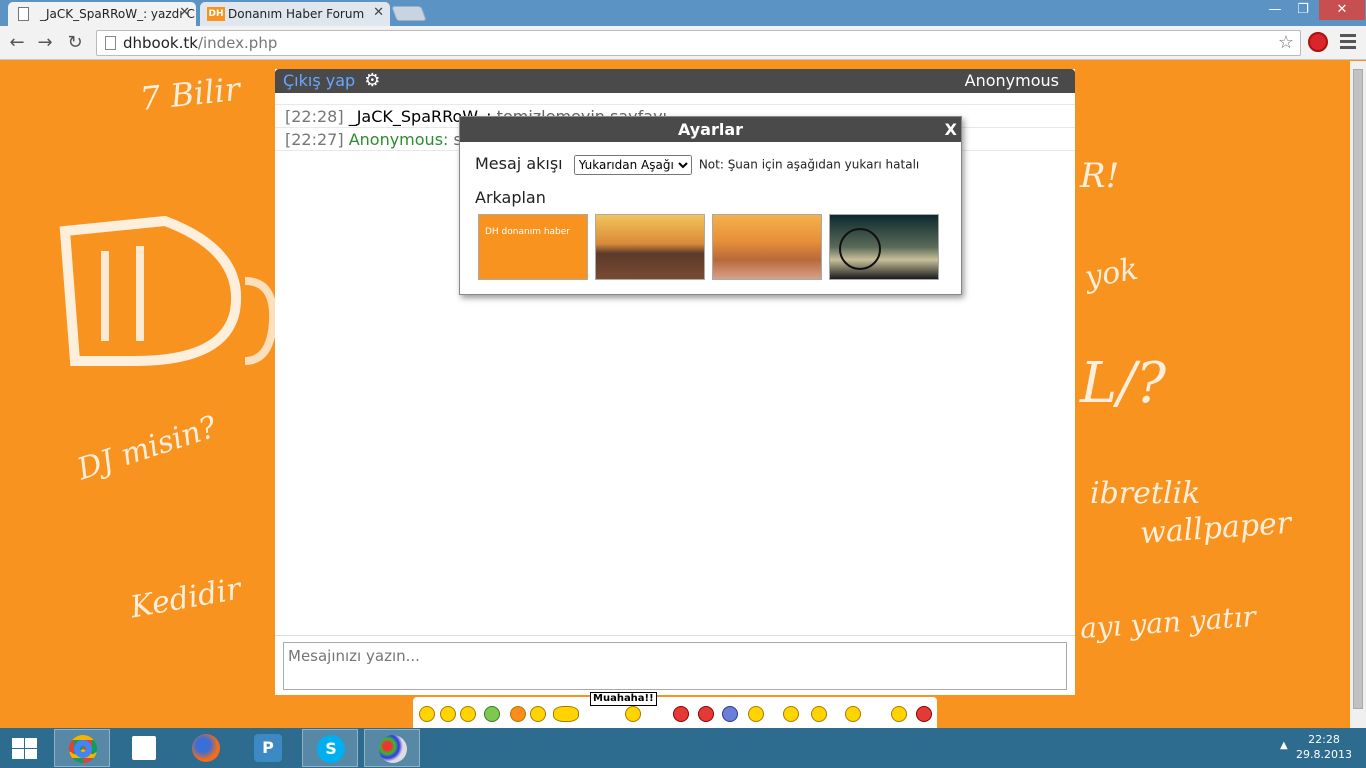 The width and height of the screenshot is (1366, 768). Describe the element at coordinates (314, 139) in the screenshot. I see `message-time: [22:27]` at that location.